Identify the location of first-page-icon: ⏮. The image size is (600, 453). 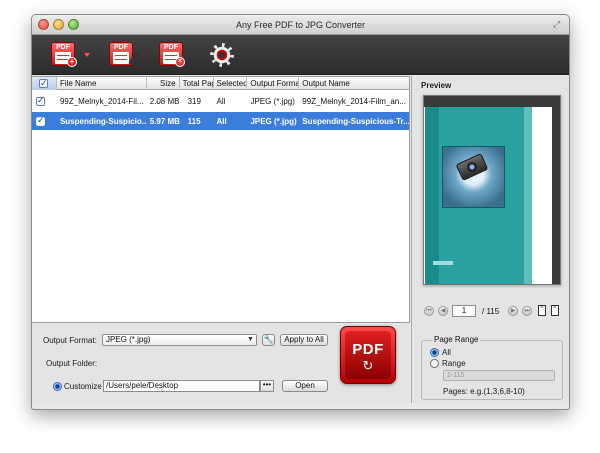
(429, 311).